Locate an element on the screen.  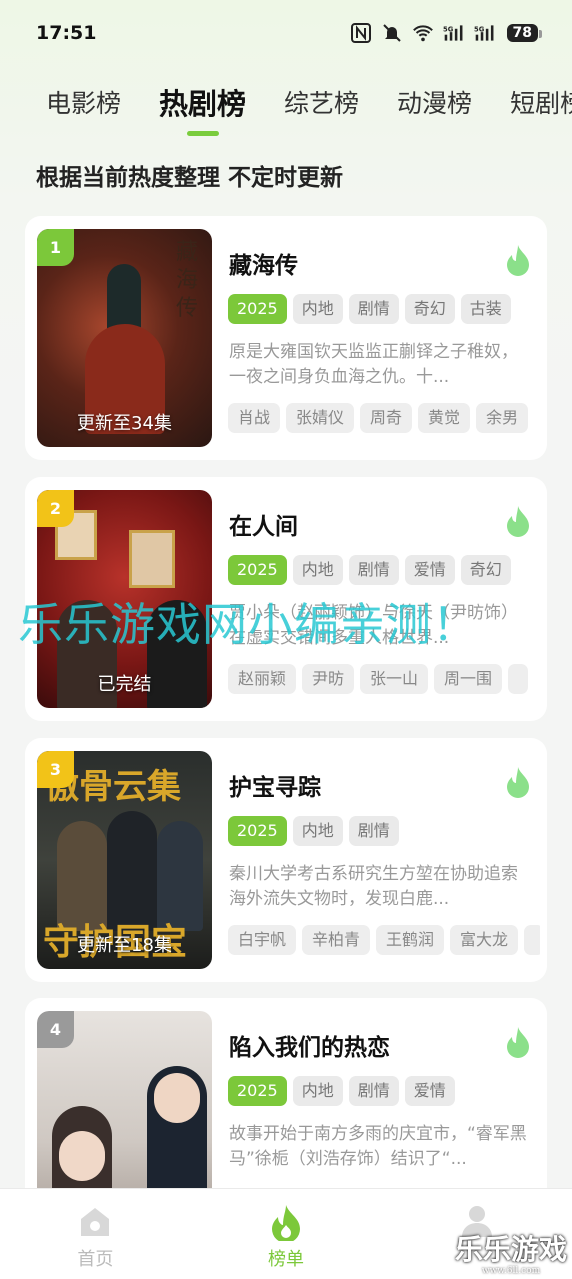
episode-status: 更新至18集 is located at coordinates (124, 945).